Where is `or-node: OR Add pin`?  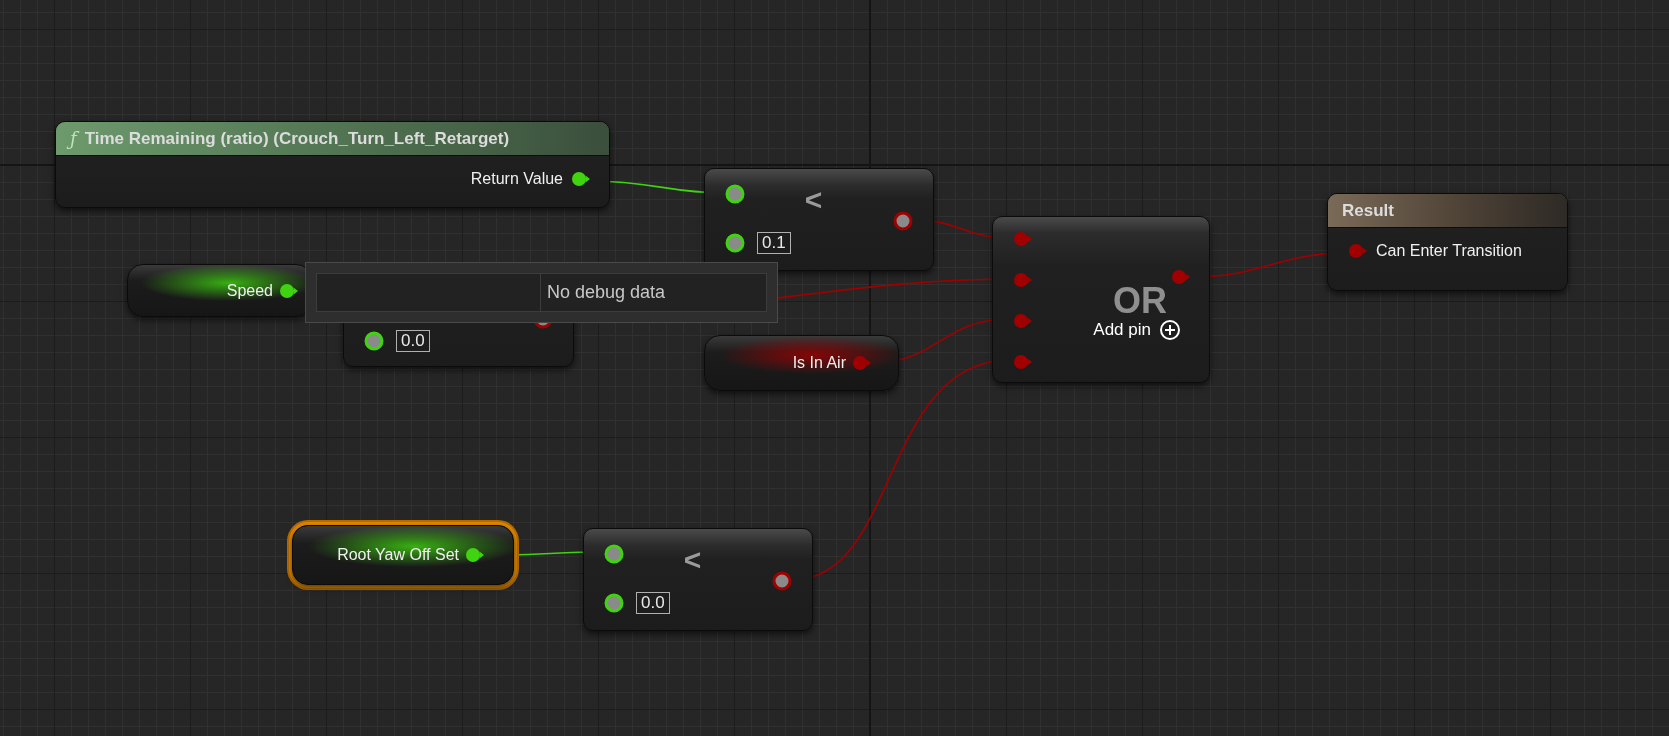 or-node: OR Add pin is located at coordinates (1101, 299).